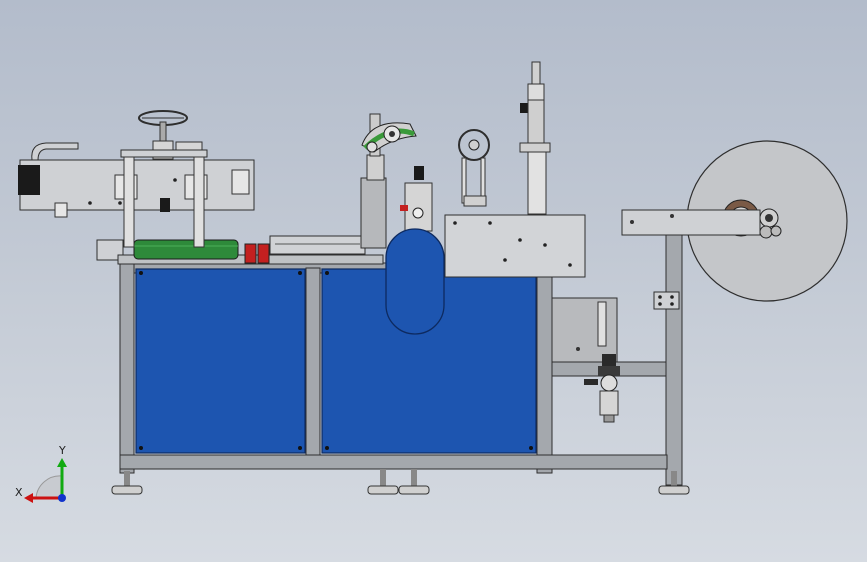  Describe the element at coordinates (691, 222) in the screenshot. I see `unwind-arm` at that location.